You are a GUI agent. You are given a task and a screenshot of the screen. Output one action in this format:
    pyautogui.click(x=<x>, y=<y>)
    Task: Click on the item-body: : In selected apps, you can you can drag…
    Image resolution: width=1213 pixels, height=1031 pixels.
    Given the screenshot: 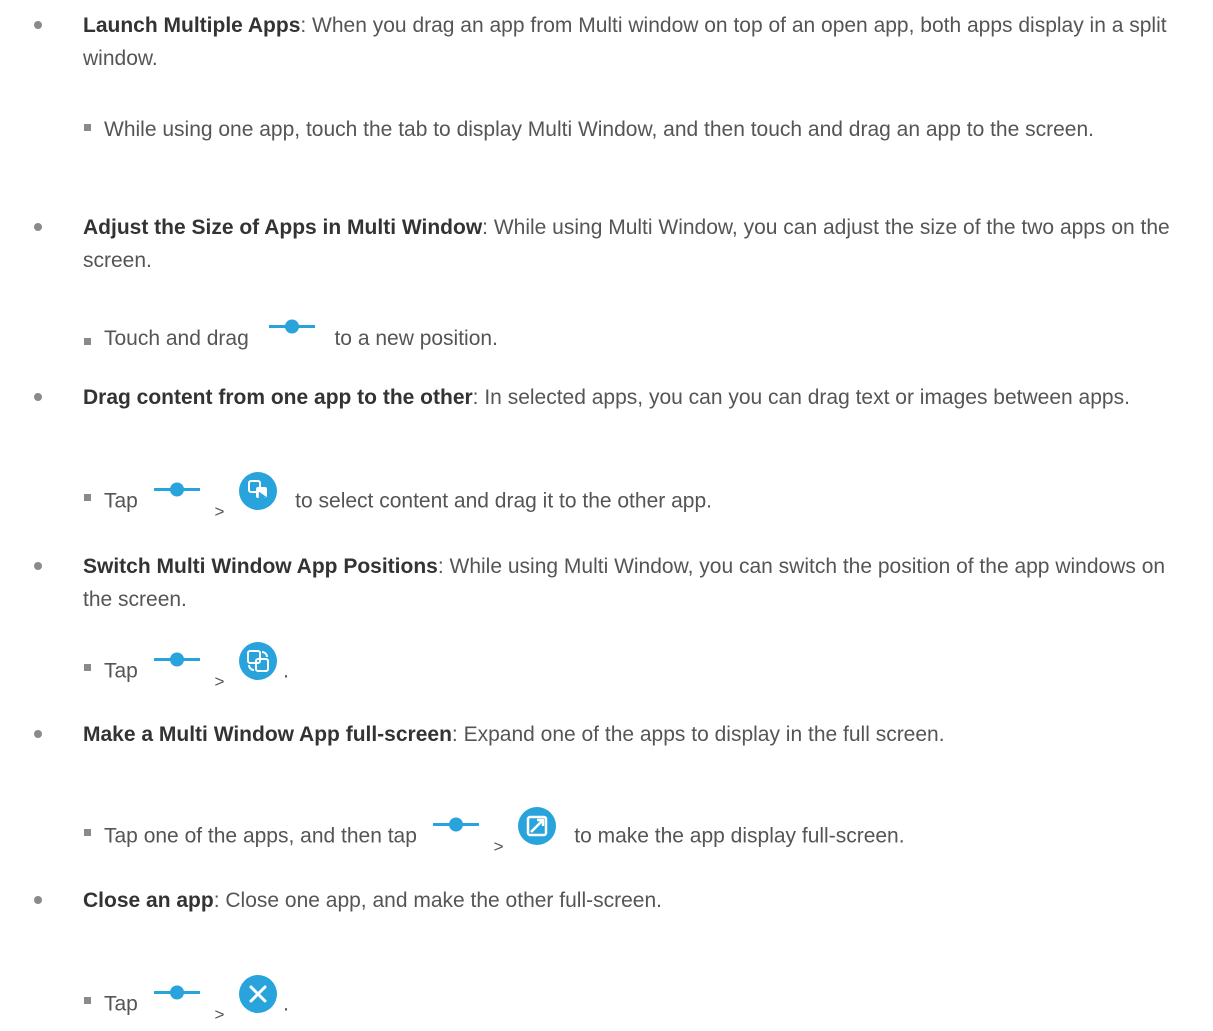 What is the action you would take?
    pyautogui.click(x=801, y=397)
    